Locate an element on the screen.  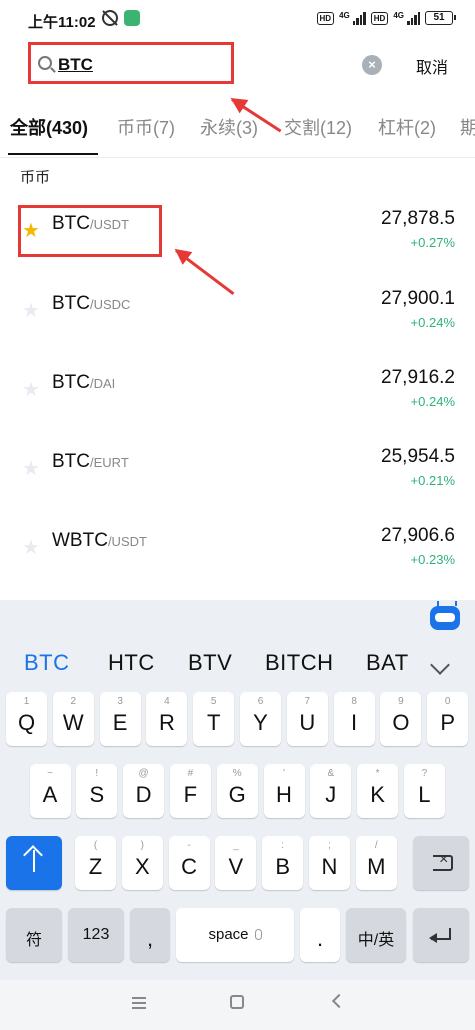
period-key: . is located at coordinates (320, 935).